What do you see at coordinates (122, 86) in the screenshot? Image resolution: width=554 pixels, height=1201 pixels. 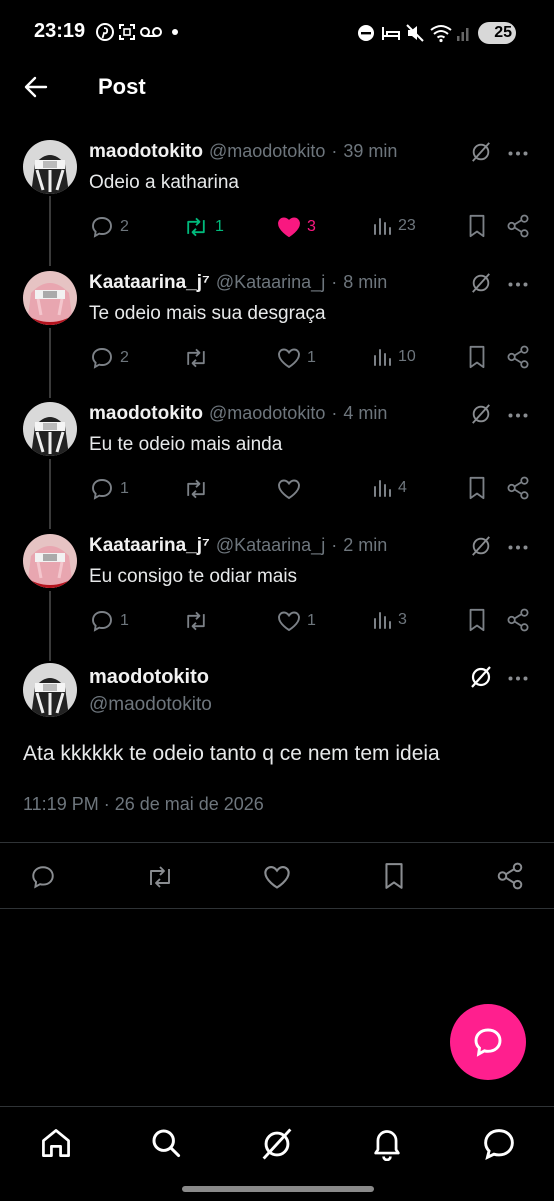 I see `page-title: Post` at bounding box center [122, 86].